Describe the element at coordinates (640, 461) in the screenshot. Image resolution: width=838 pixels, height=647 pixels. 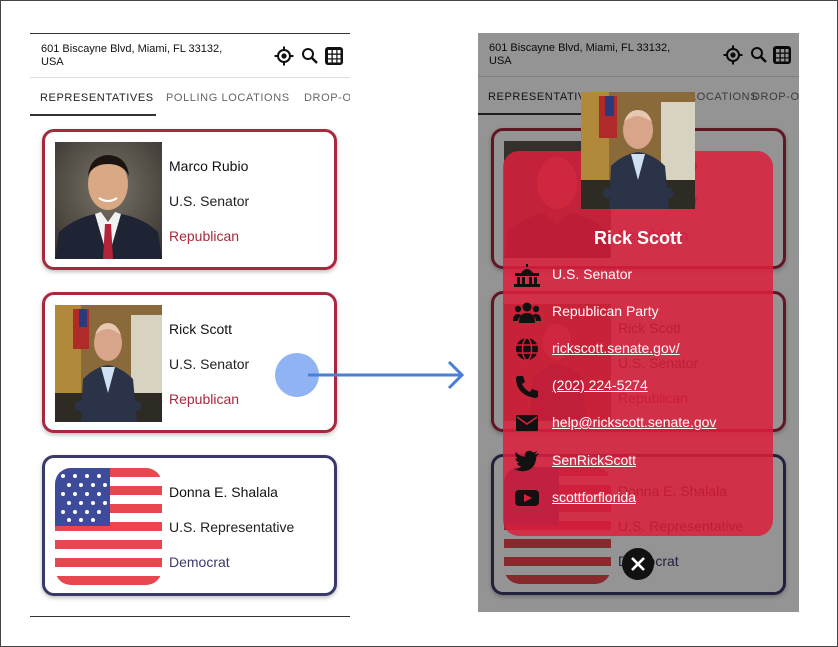
I see `modal-twitter-row: SenRickScott` at that location.